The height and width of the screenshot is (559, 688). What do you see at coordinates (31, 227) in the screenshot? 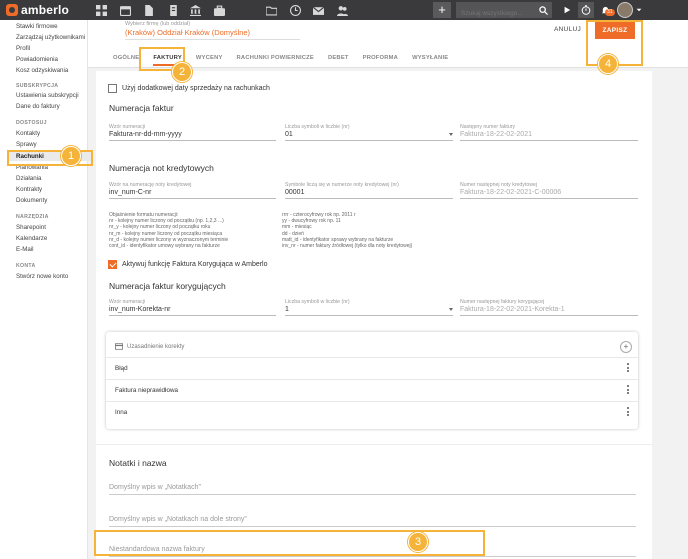
I see `sidebar-item-sharepoint: Sharepoint` at bounding box center [31, 227].